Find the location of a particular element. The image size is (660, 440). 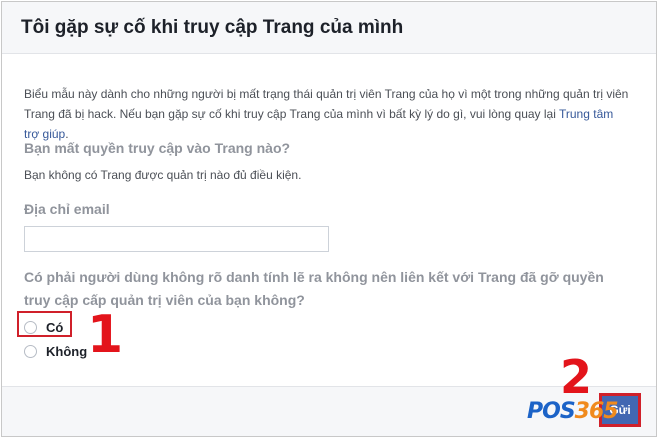

email-label: Địa chỉ email is located at coordinates (67, 209).